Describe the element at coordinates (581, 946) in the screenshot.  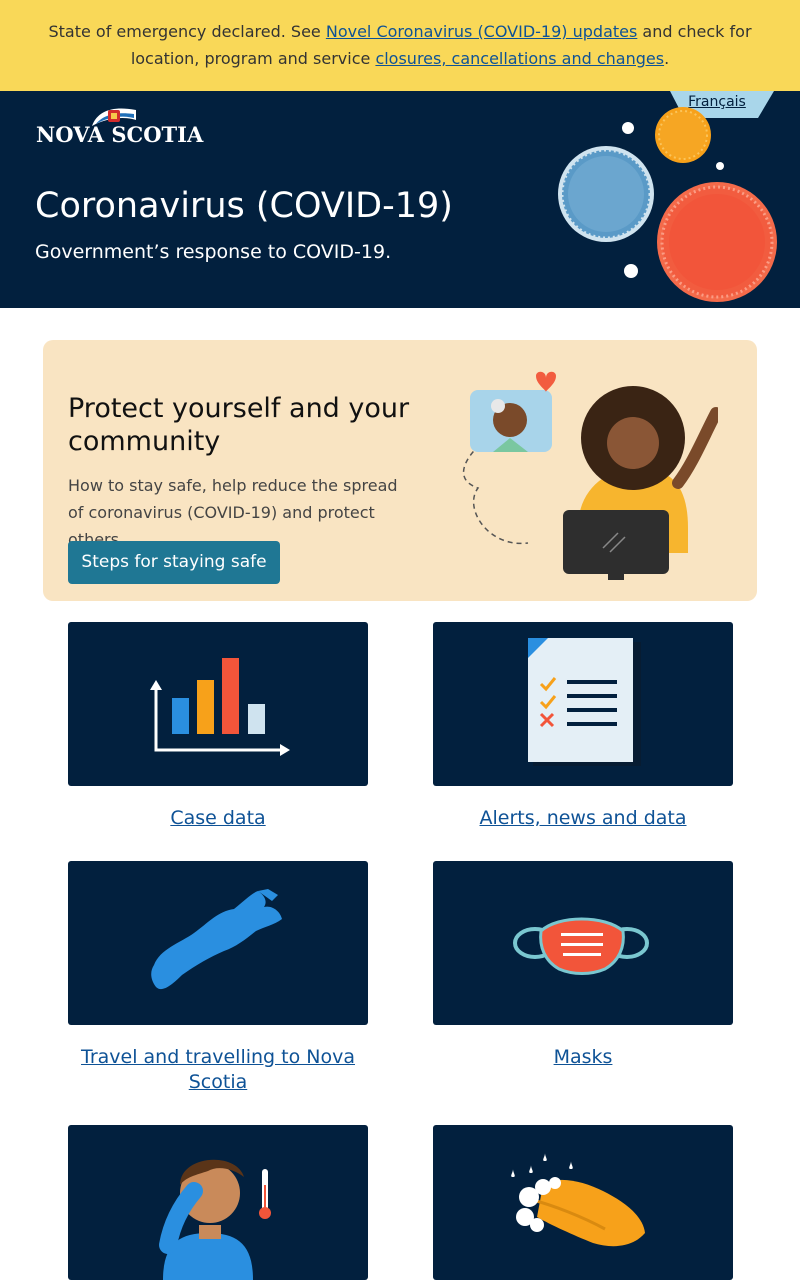
I see `face-mask-icon` at that location.